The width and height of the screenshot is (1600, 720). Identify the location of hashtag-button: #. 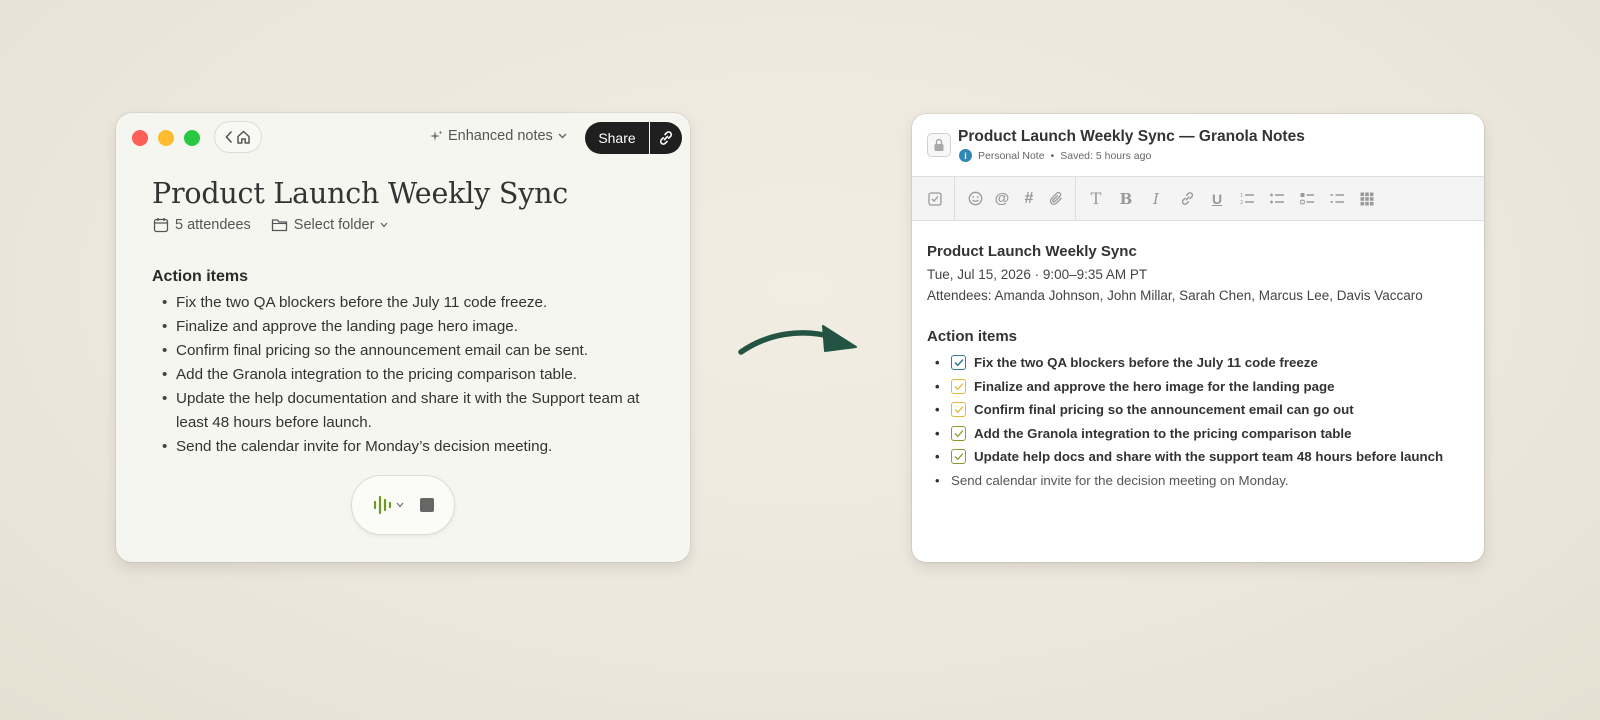
(1029, 198).